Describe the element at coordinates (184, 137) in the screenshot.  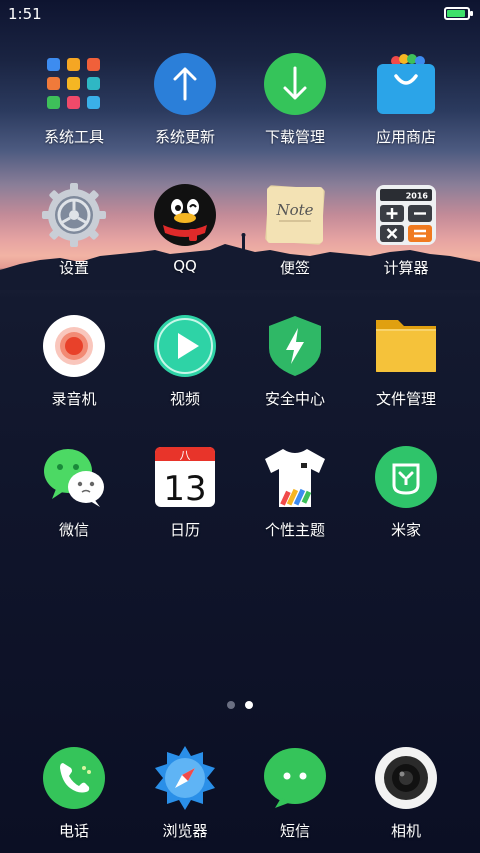
I see `app-label: 系统更新` at that location.